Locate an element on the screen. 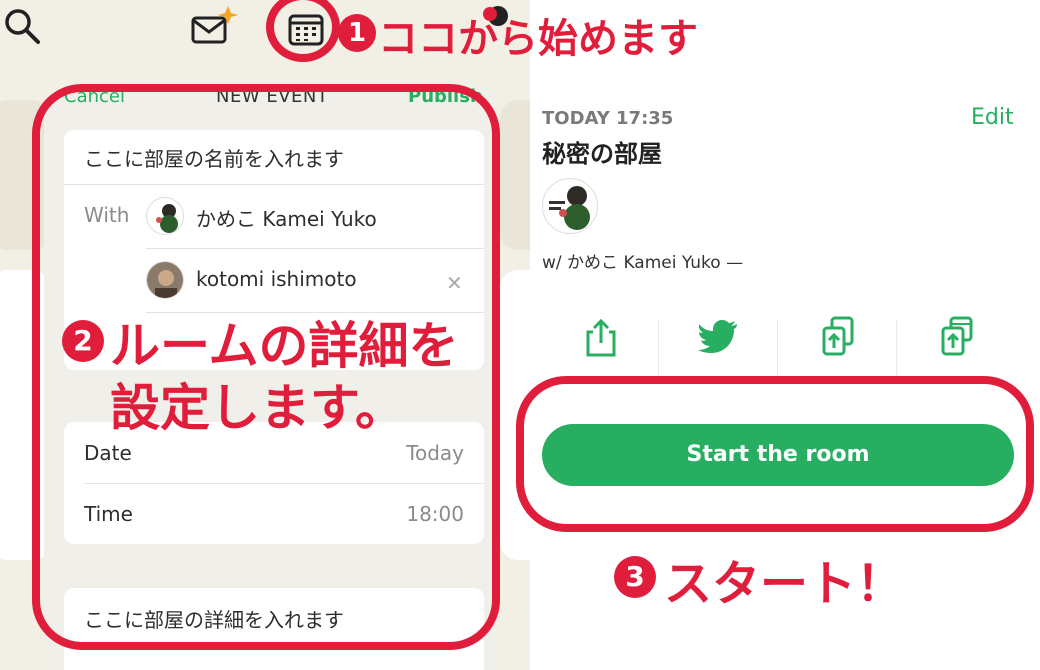 This screenshot has height=670, width=1040. tweet-button is located at coordinates (718, 346).